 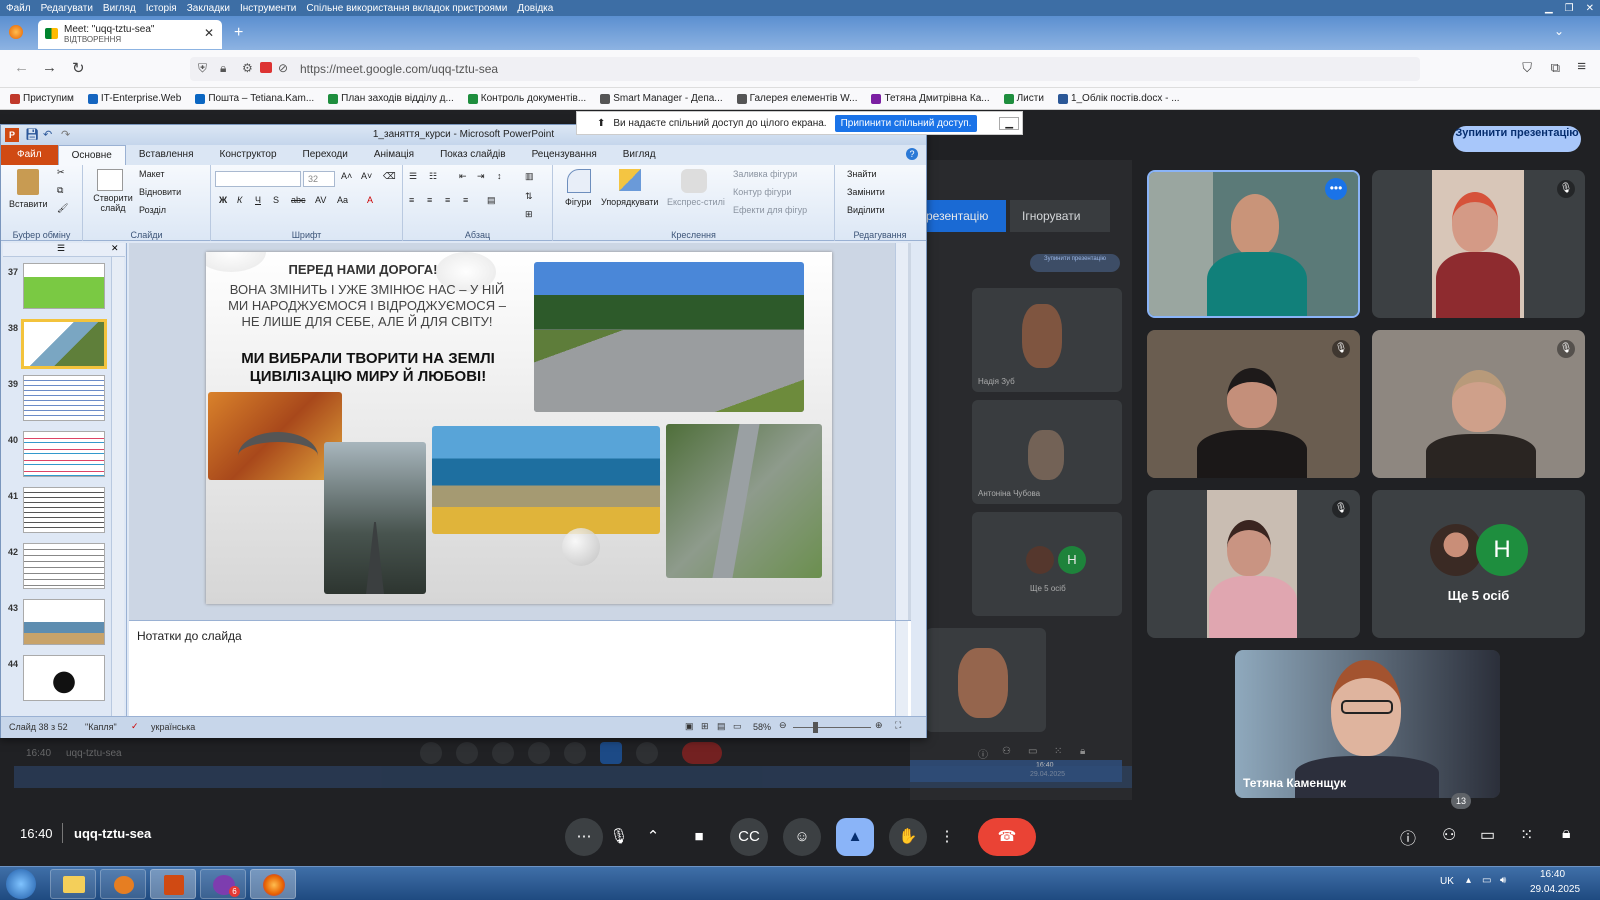 I want to click on underline-icon: Ч, so click(x=258, y=200).